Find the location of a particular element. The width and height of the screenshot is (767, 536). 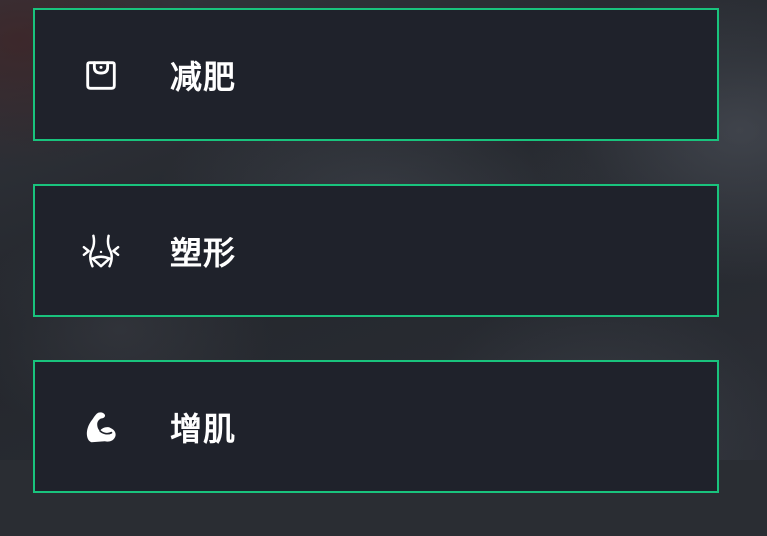

goal-option-label: 减肥 is located at coordinates (203, 76).